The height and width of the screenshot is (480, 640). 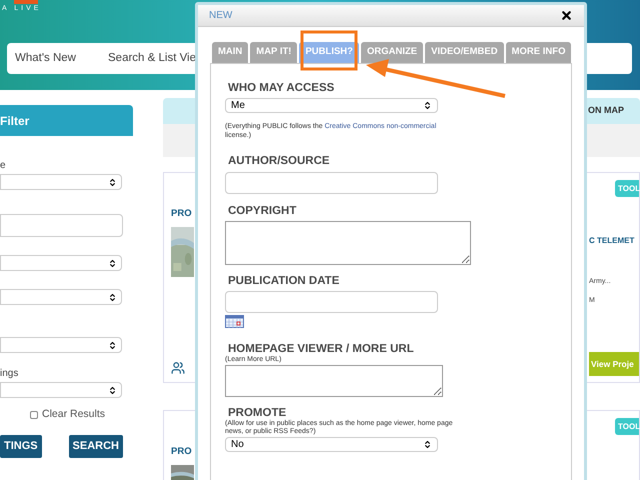 I want to click on project-title: C TELEMET, so click(x=614, y=241).